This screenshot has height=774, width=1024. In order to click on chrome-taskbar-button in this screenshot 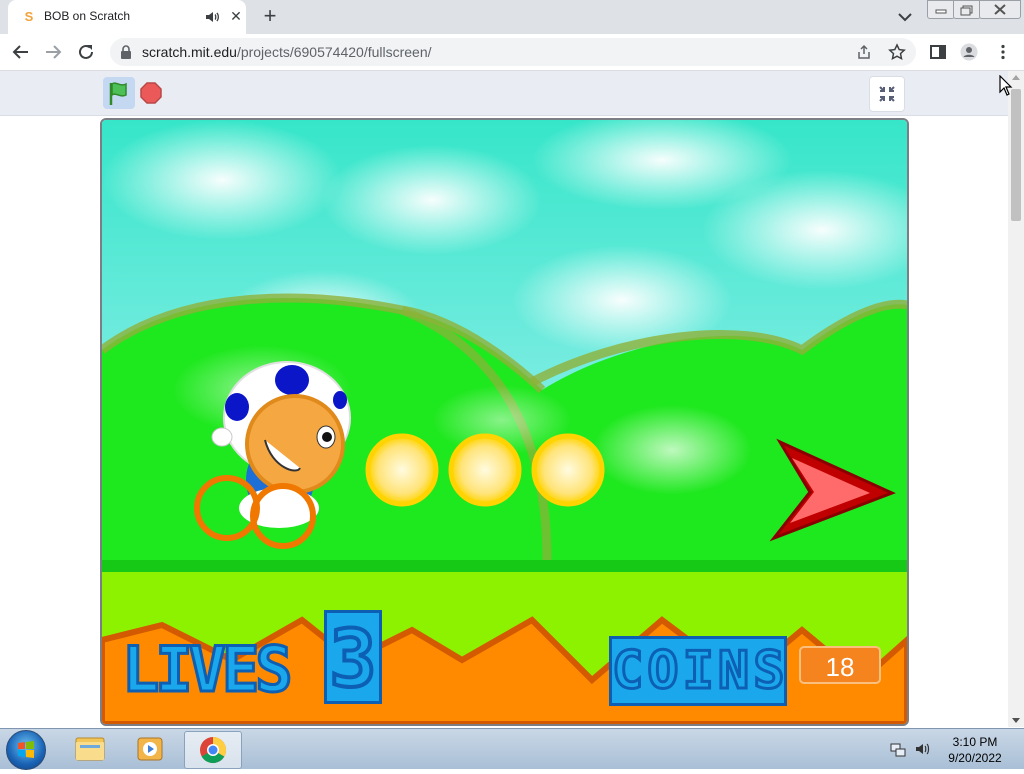, I will do `click(213, 750)`.